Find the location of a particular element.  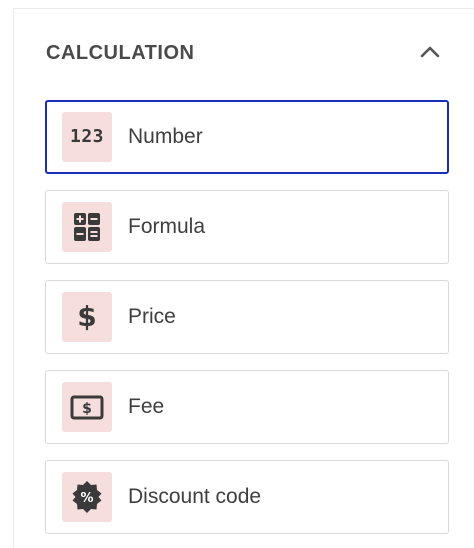

field-option-label: Discount code is located at coordinates (195, 496).